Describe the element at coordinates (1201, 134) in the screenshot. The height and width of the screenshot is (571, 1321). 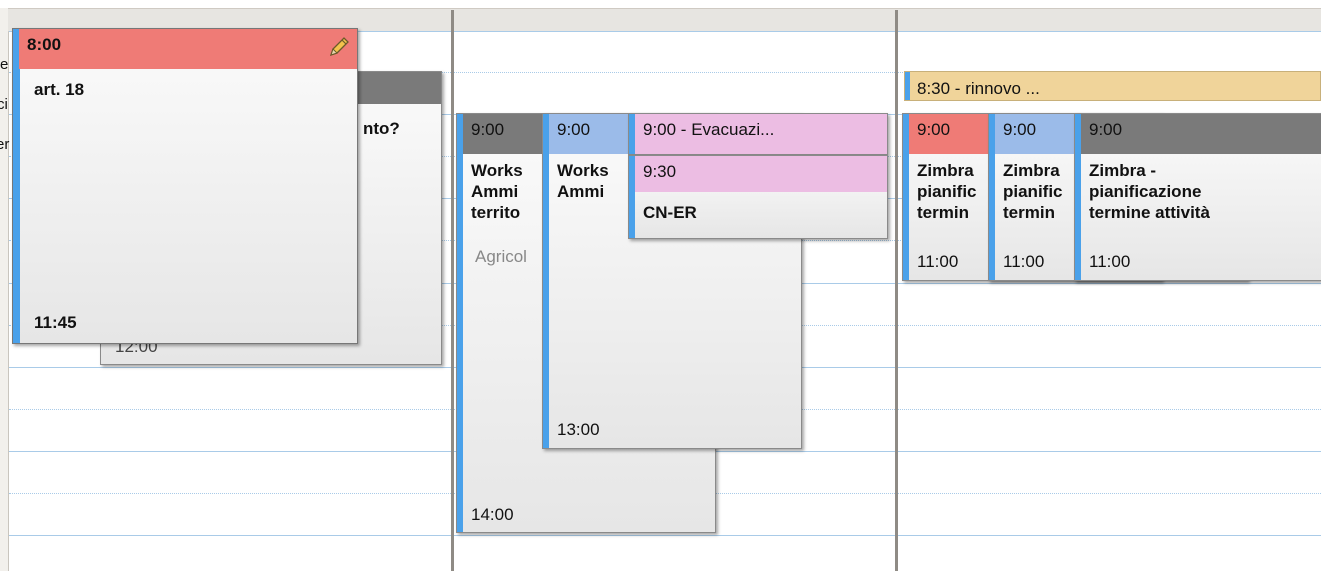
I see `appointment-start-time: 9:00` at that location.